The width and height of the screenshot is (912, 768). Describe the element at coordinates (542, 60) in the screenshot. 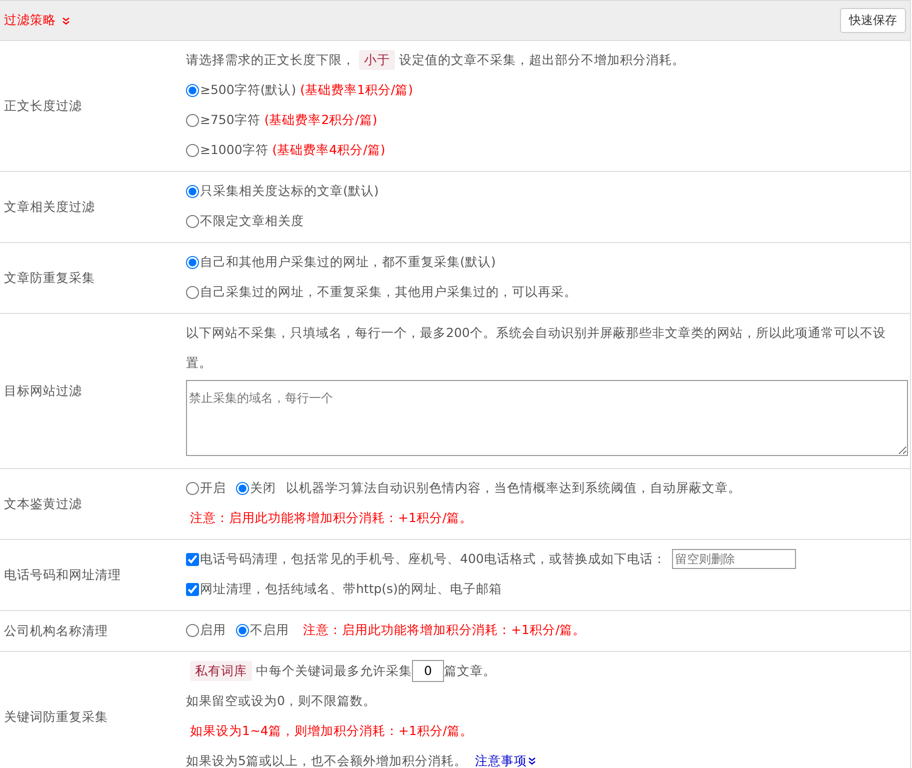

I see `description-text: 设定值的文章不采集，超出部分不增加积分消耗。` at that location.